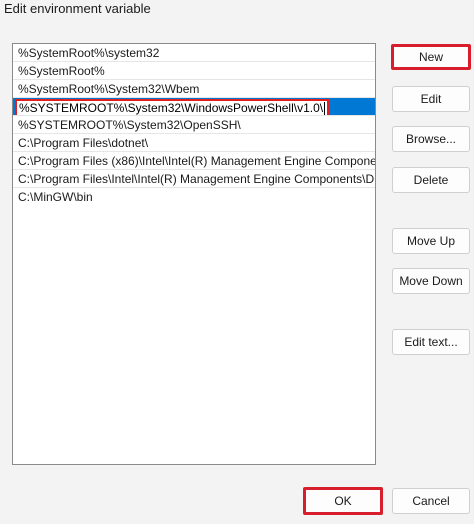 The width and height of the screenshot is (474, 524). Describe the element at coordinates (55, 197) in the screenshot. I see `list-item-text: C:\MinGW\bin` at that location.